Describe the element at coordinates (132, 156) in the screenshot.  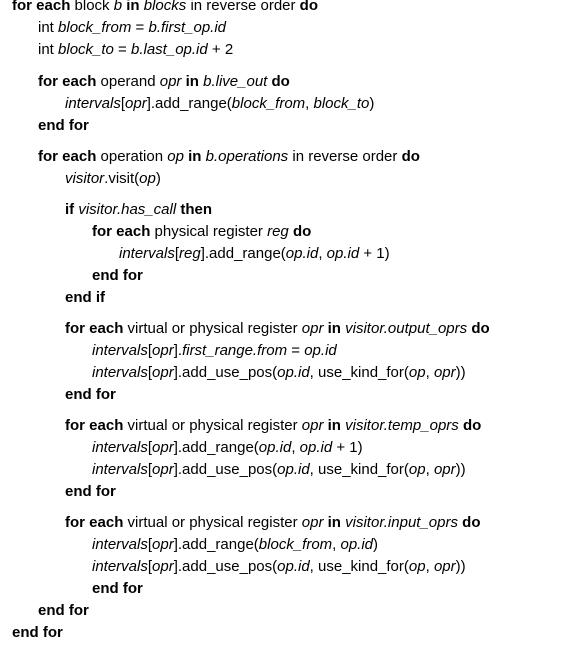
I see `code-text: operation` at that location.